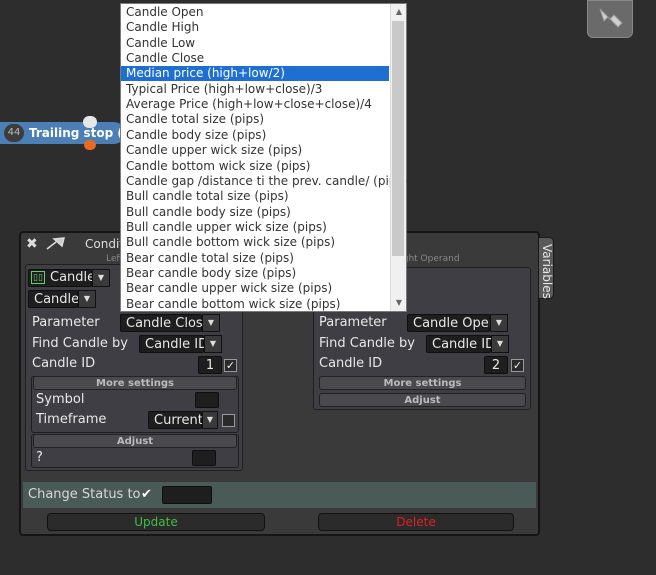 The height and width of the screenshot is (575, 656). I want to click on operand-subtype-select: Candle, so click(53, 299).